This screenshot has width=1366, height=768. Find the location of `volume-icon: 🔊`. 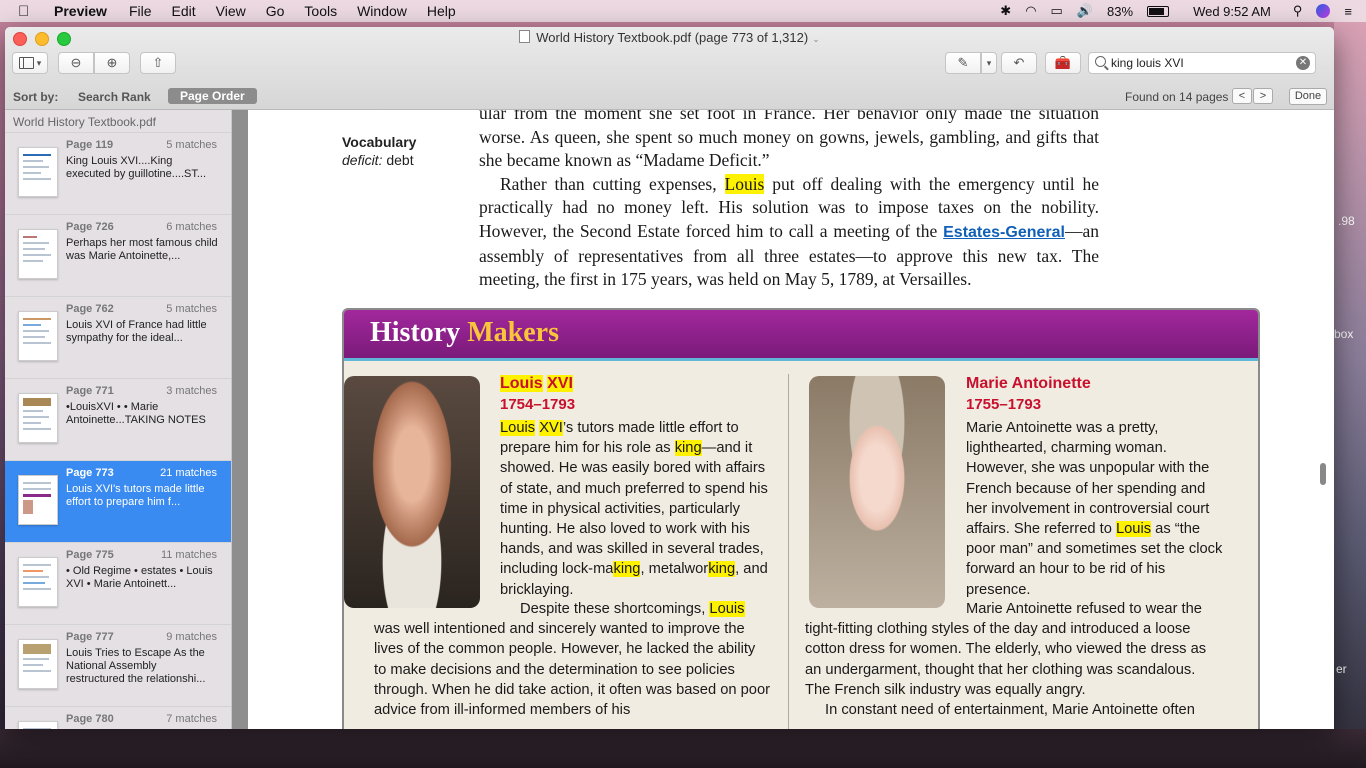

volume-icon: 🔊 is located at coordinates (1085, 11).